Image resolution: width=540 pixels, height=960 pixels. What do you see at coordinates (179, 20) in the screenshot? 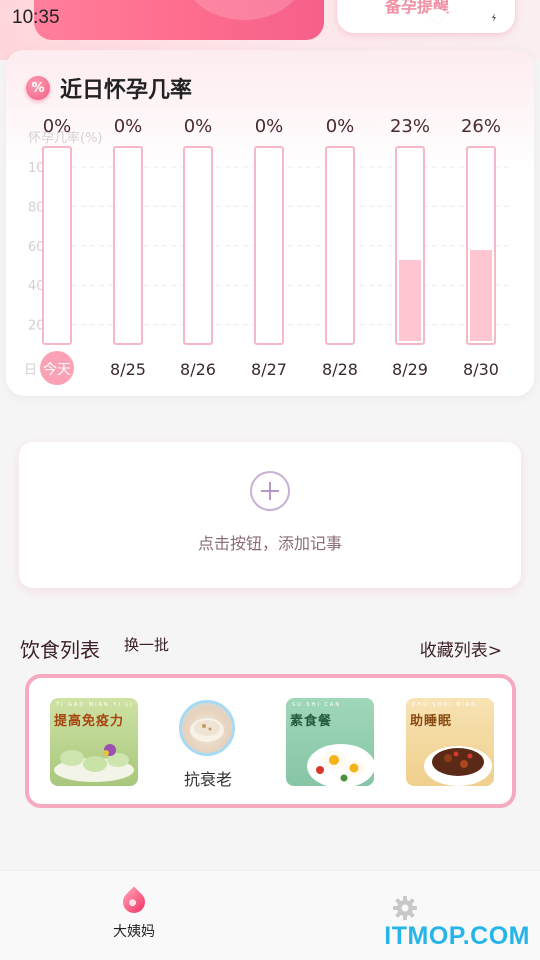
I see `period-status-card: 天` at bounding box center [179, 20].